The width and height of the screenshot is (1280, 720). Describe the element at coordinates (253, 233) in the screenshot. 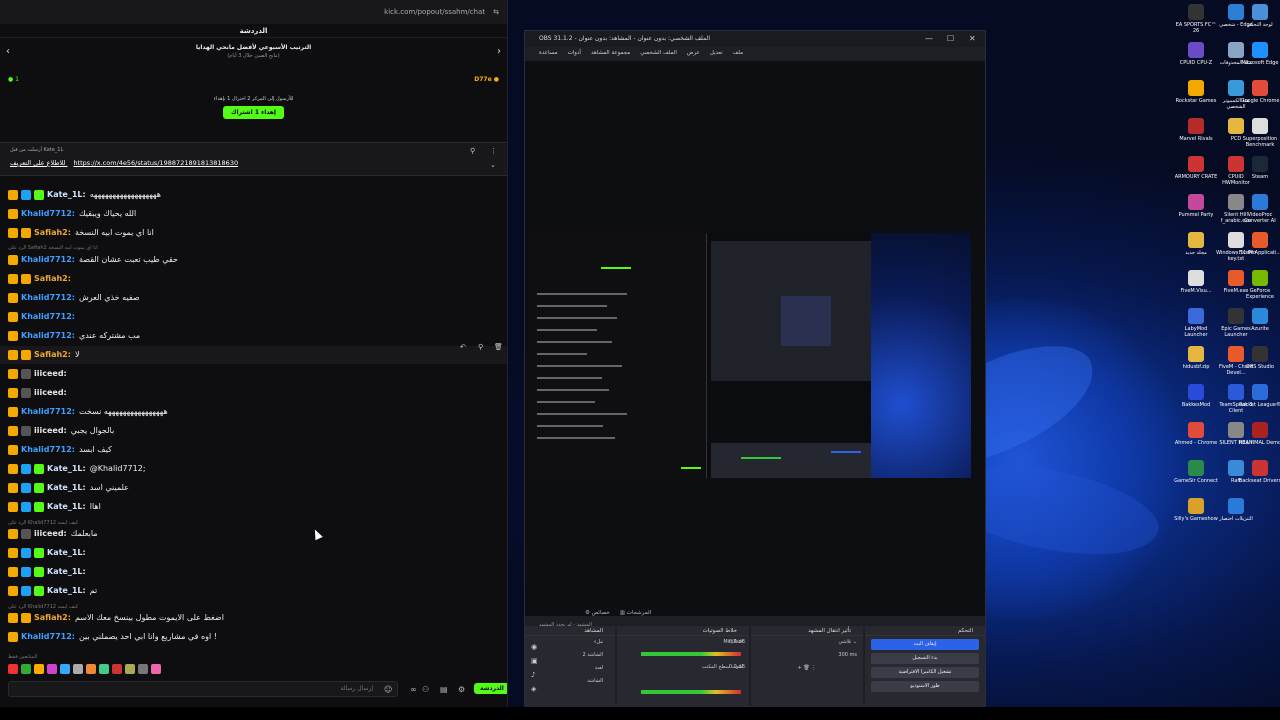

I see `chat-message: Safiah2: انا اي يموت ابيه النسخة` at that location.